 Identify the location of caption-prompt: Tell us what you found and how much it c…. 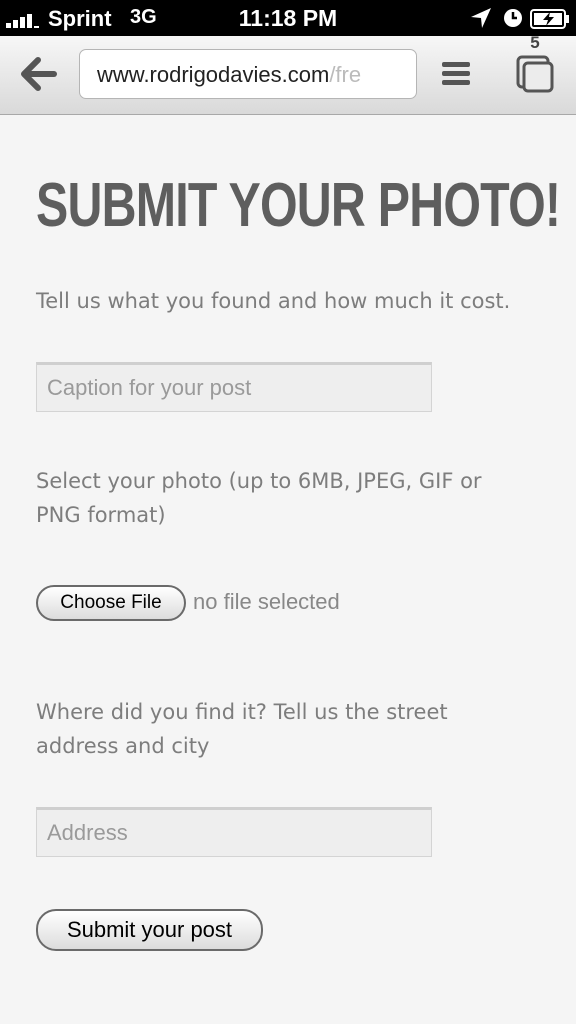
(273, 301).